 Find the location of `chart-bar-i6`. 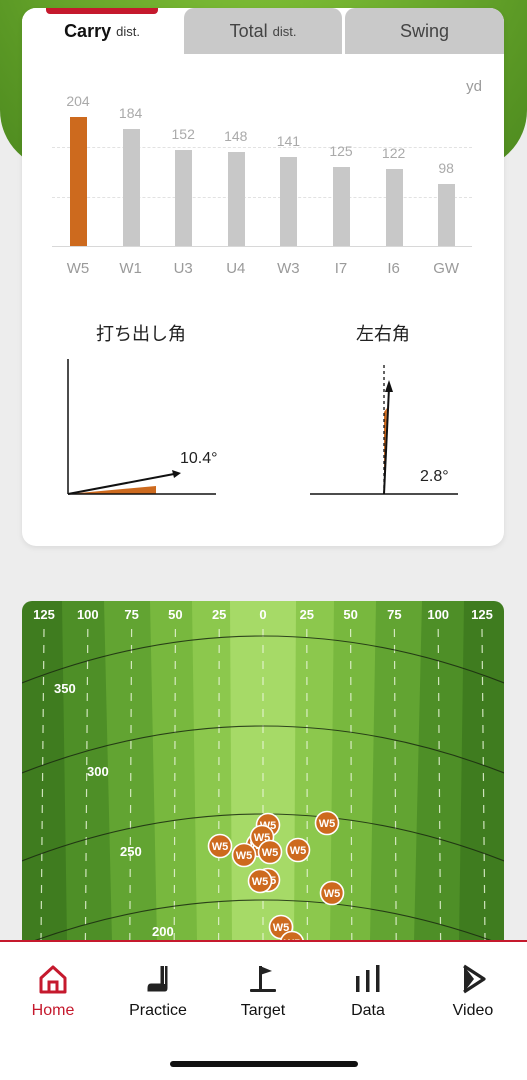

chart-bar-i6 is located at coordinates (394, 207).